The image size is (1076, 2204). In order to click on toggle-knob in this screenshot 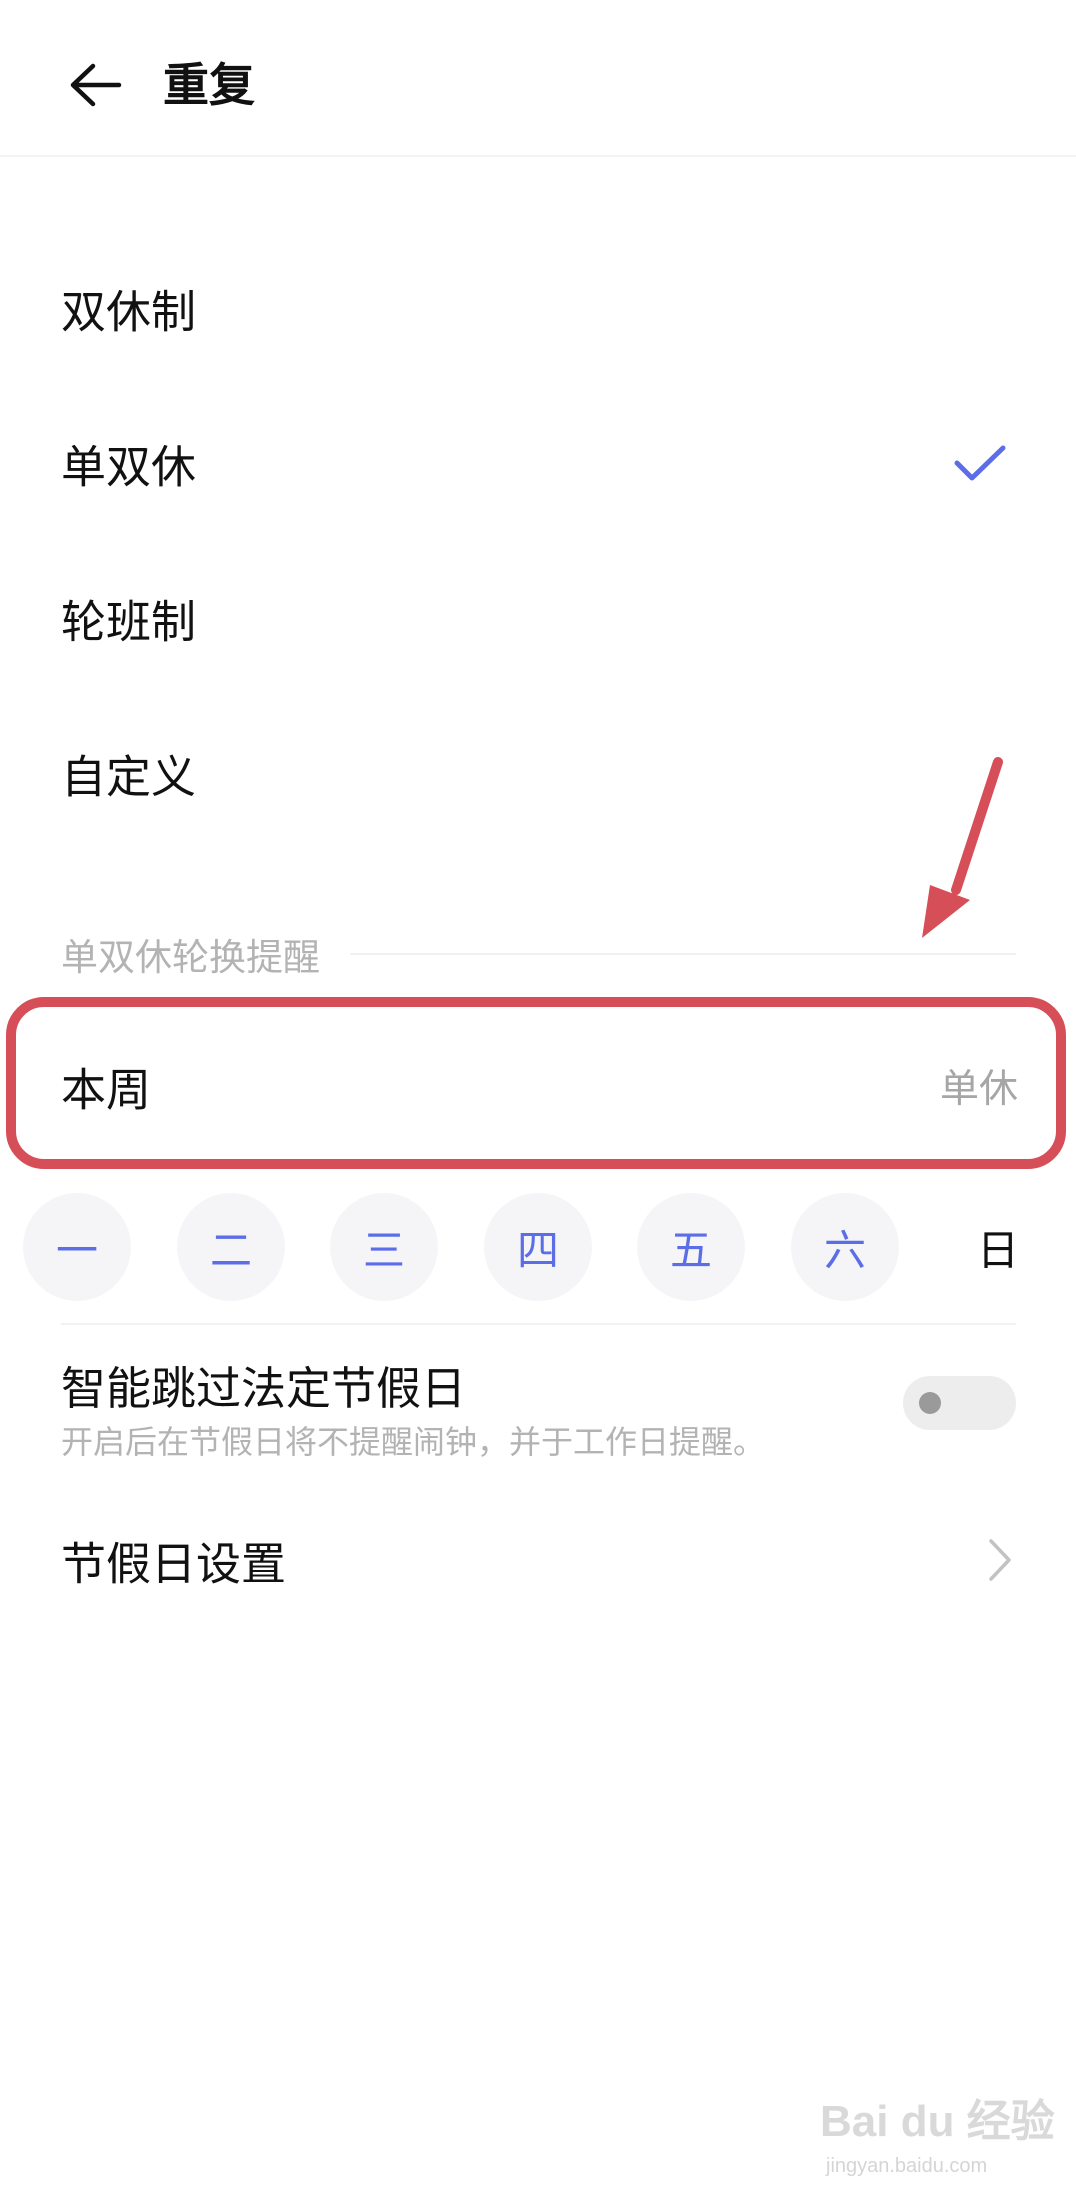, I will do `click(930, 1403)`.